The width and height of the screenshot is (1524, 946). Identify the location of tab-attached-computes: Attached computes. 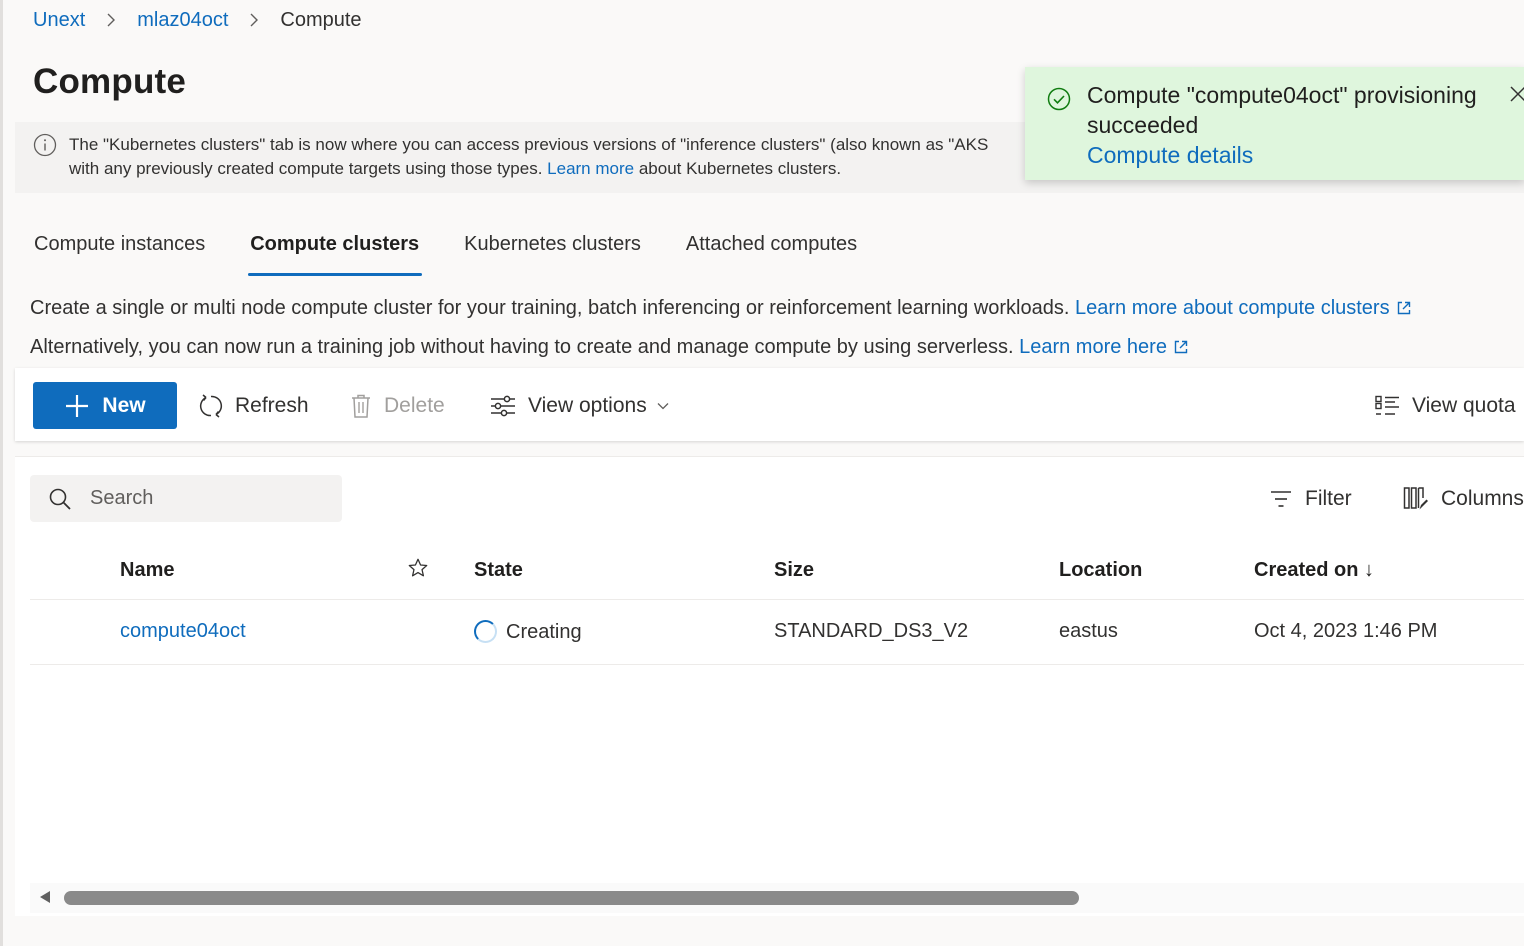
(771, 252).